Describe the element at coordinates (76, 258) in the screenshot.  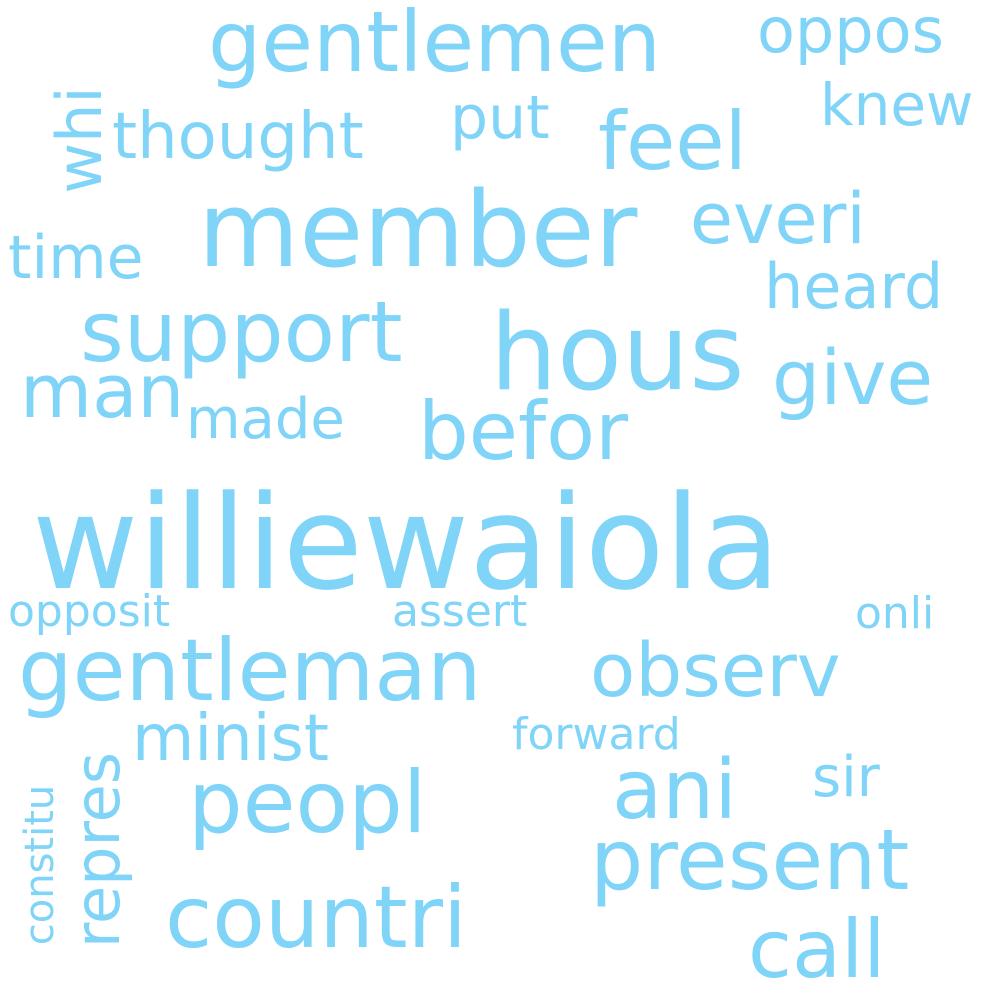
I see `word-time: time` at that location.